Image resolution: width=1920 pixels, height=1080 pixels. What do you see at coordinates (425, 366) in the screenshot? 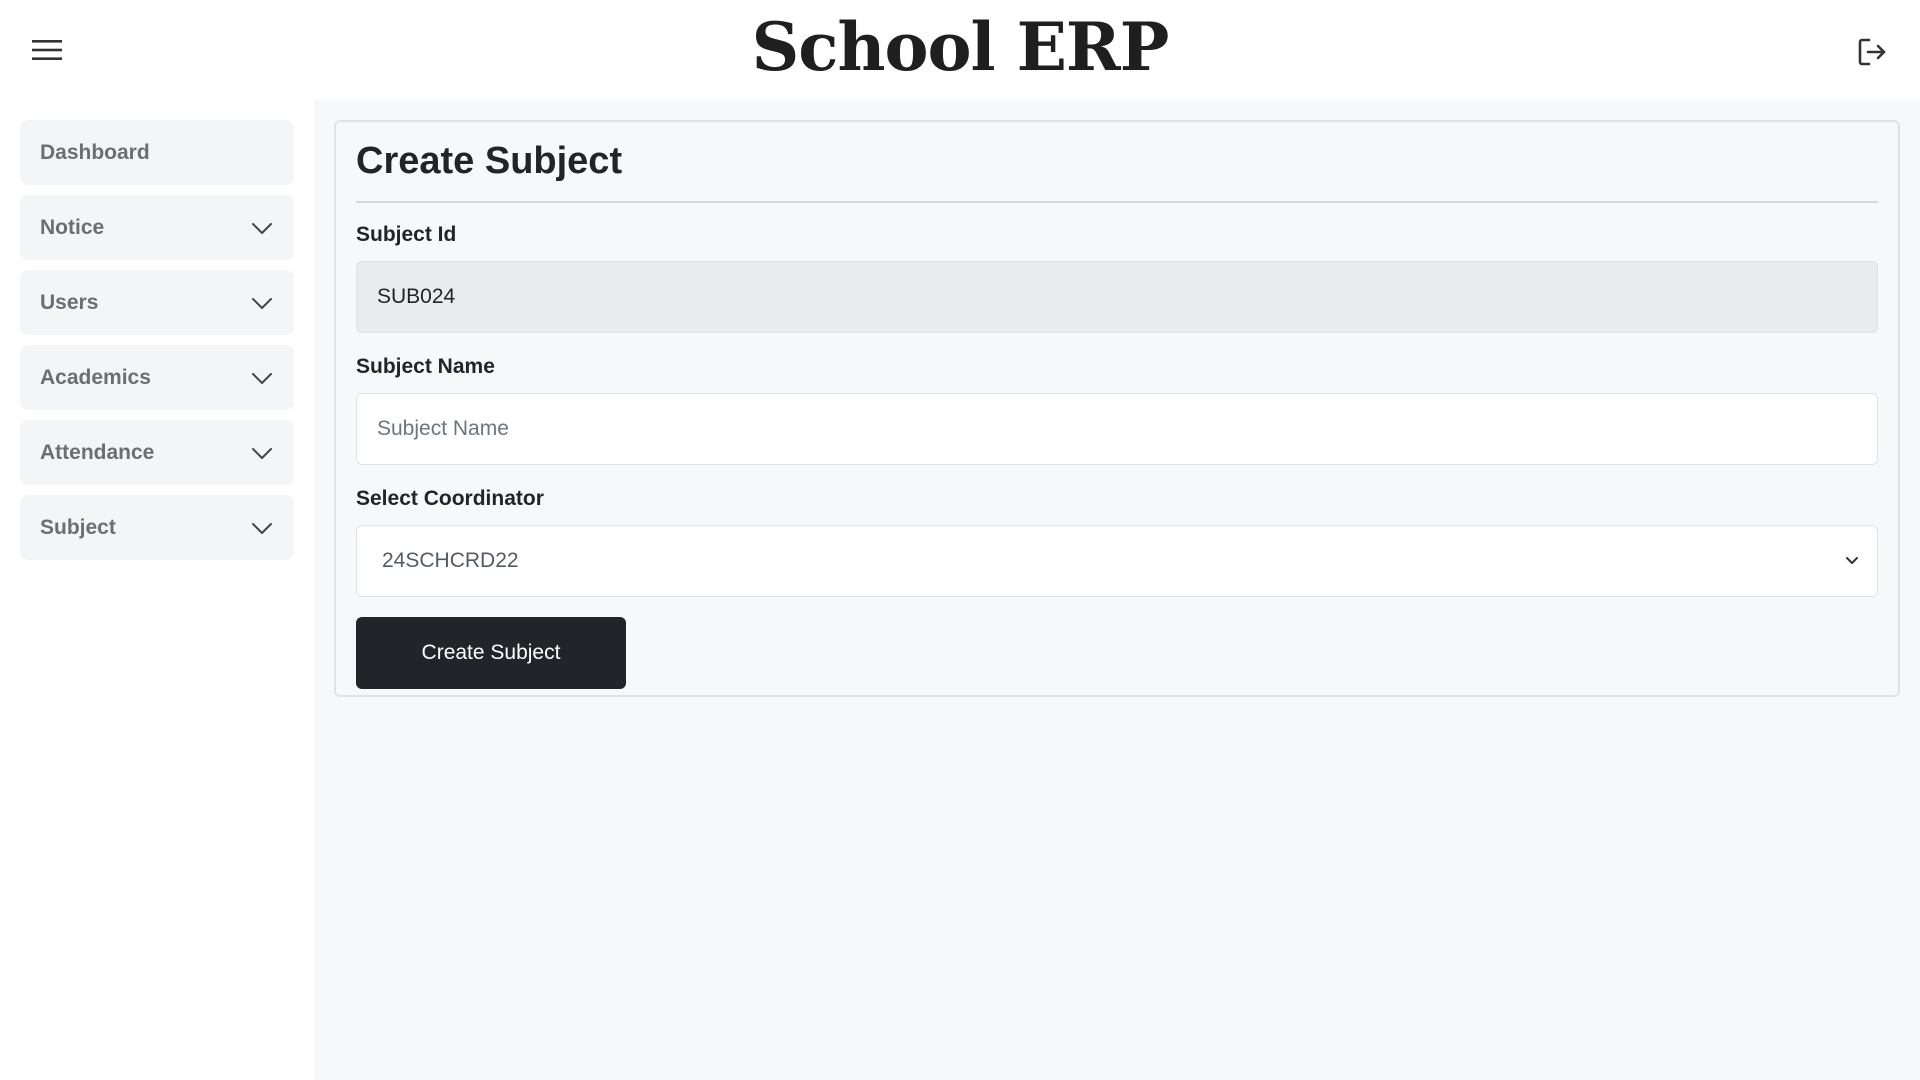
I see `subject-name-label: Subject Name` at bounding box center [425, 366].